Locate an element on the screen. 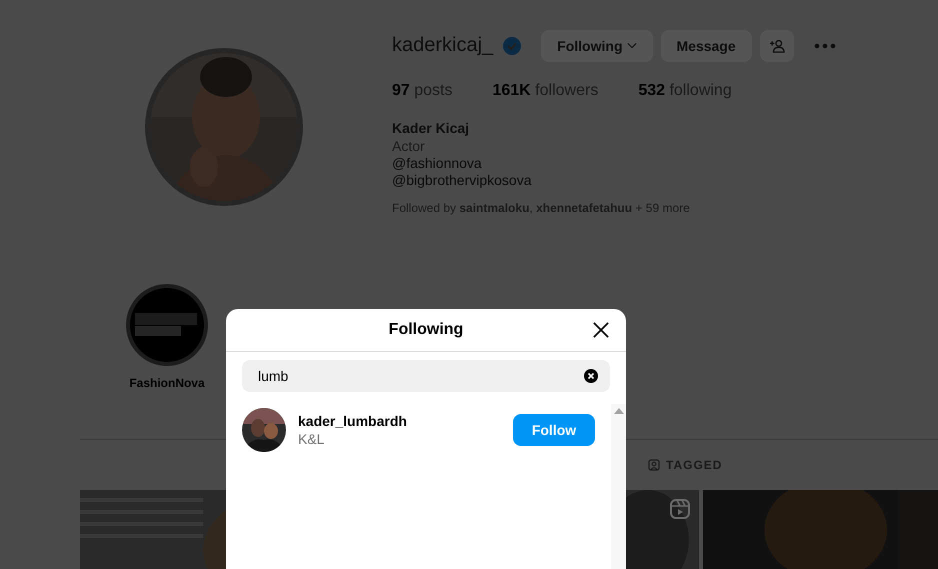 Image resolution: width=938 pixels, height=569 pixels. profile-link: @bigbrothervipkosova is located at coordinates (614, 180).